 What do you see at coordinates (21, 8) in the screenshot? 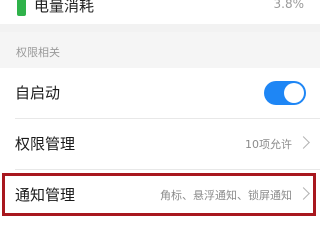
I see `battery-icon` at bounding box center [21, 8].